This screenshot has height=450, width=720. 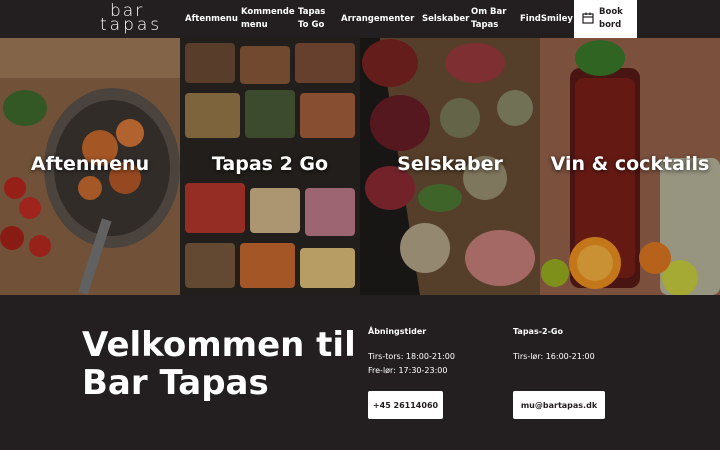 I want to click on tile-title: Tapas 2 Go, so click(x=270, y=164).